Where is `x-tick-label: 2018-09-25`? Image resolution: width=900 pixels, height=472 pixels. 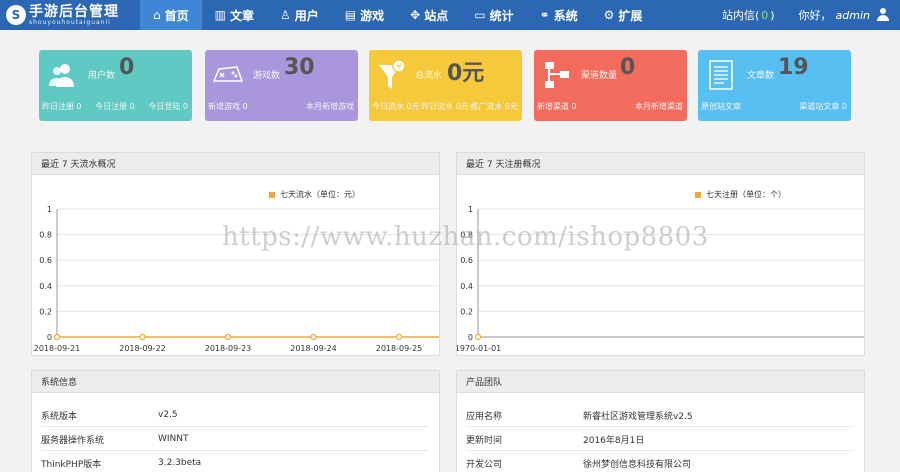 x-tick-label: 2018-09-25 is located at coordinates (399, 348).